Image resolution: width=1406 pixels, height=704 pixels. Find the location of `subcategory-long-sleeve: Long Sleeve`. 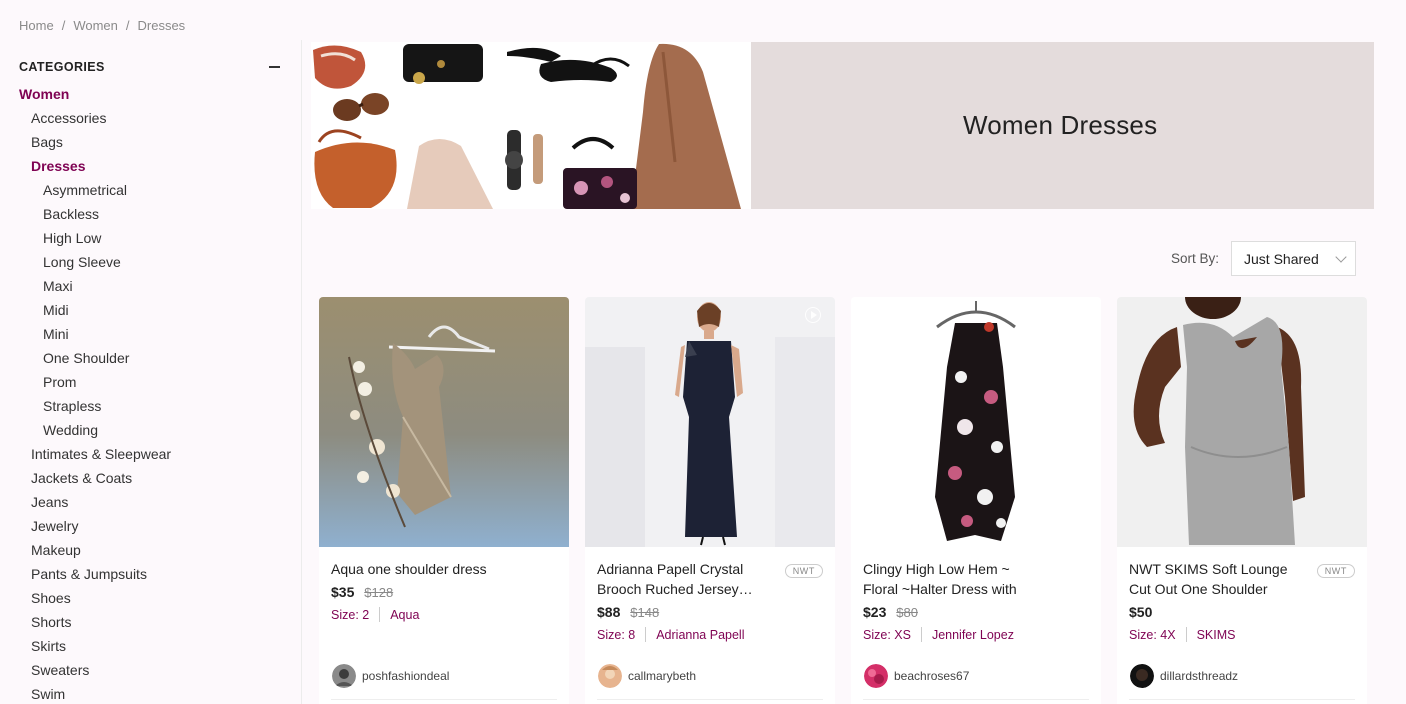

subcategory-long-sleeve: Long Sleeve is located at coordinates (150, 264).